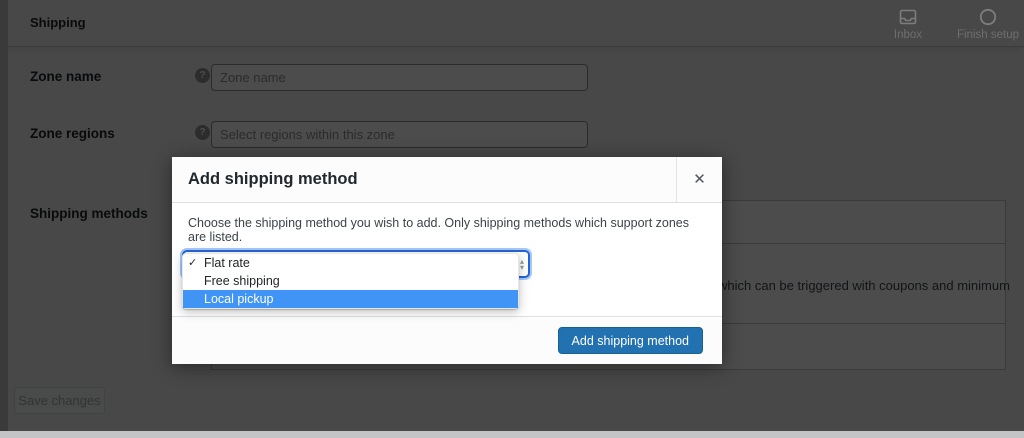  Describe the element at coordinates (193, 263) in the screenshot. I see `checkmark-icon: ✓` at that location.